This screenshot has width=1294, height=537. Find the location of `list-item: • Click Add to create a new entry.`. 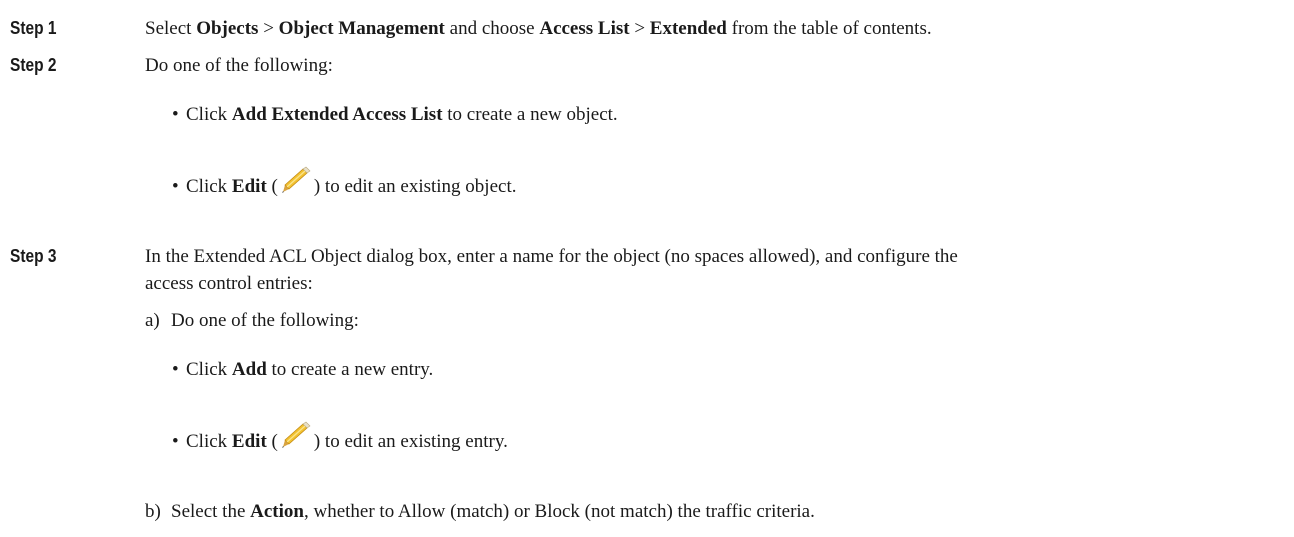

list-item: • Click Add to create a new entry. is located at coordinates (303, 369).